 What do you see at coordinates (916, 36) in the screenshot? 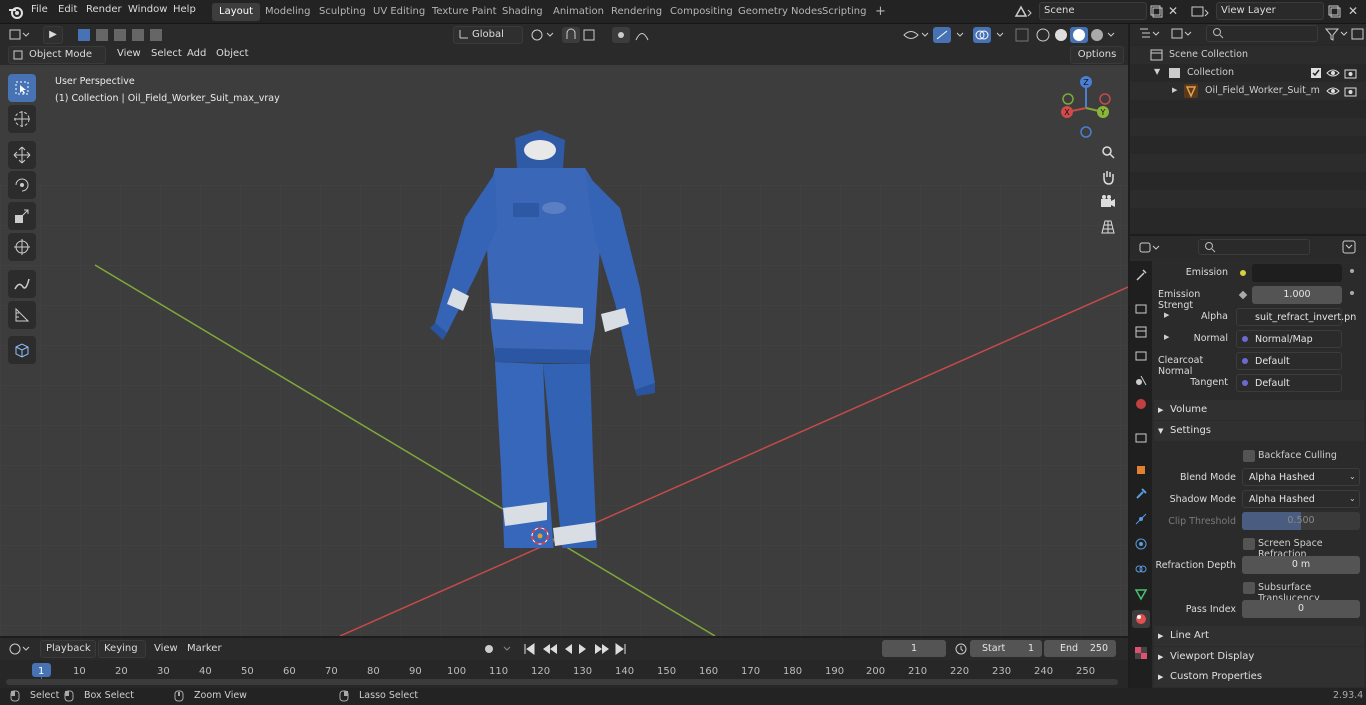
I see `visibility-icon` at bounding box center [916, 36].